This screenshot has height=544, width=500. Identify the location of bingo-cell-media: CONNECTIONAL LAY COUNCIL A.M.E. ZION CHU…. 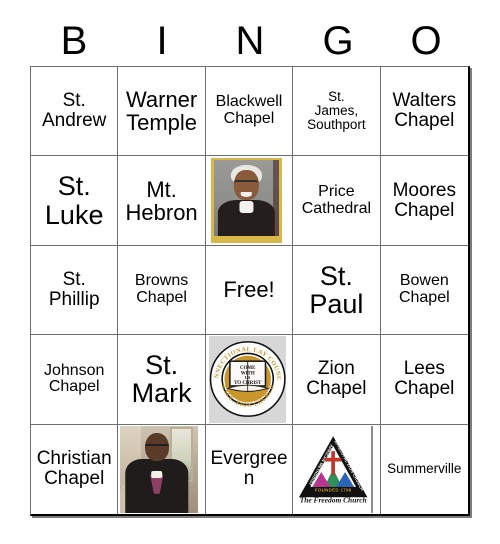
(249, 380).